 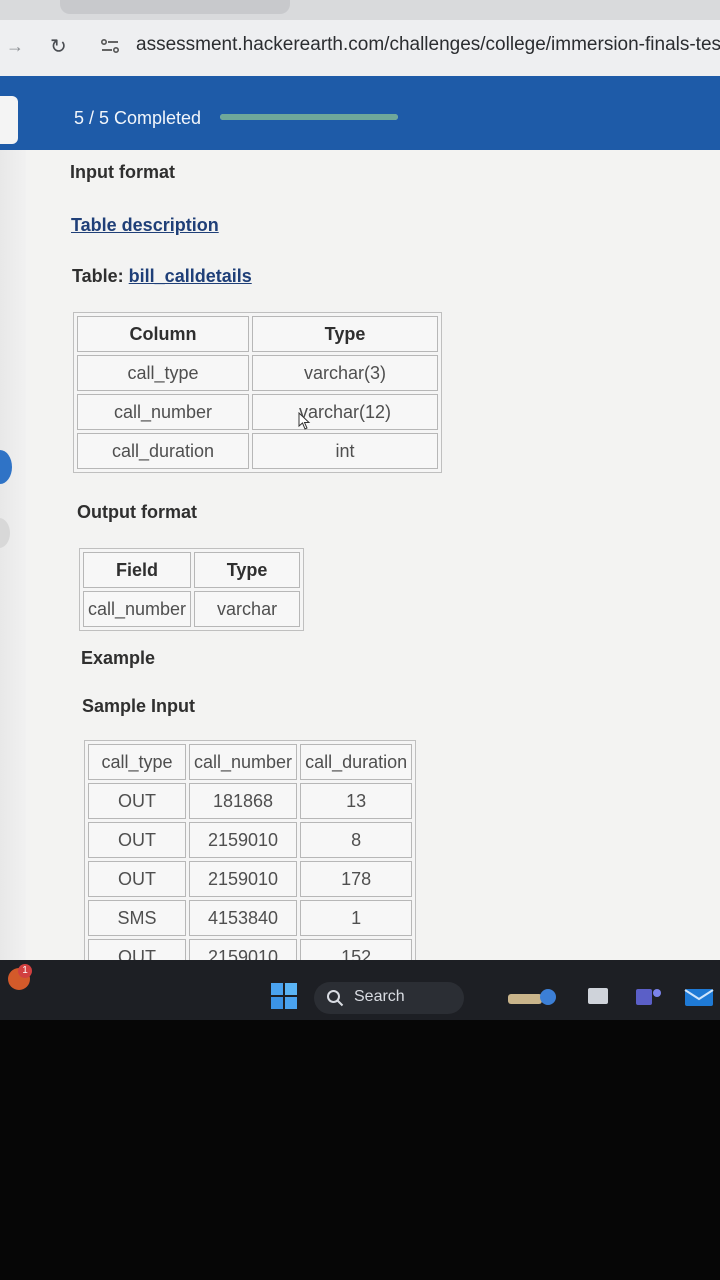 What do you see at coordinates (25, 971) in the screenshot?
I see `notification-badge: 1` at bounding box center [25, 971].